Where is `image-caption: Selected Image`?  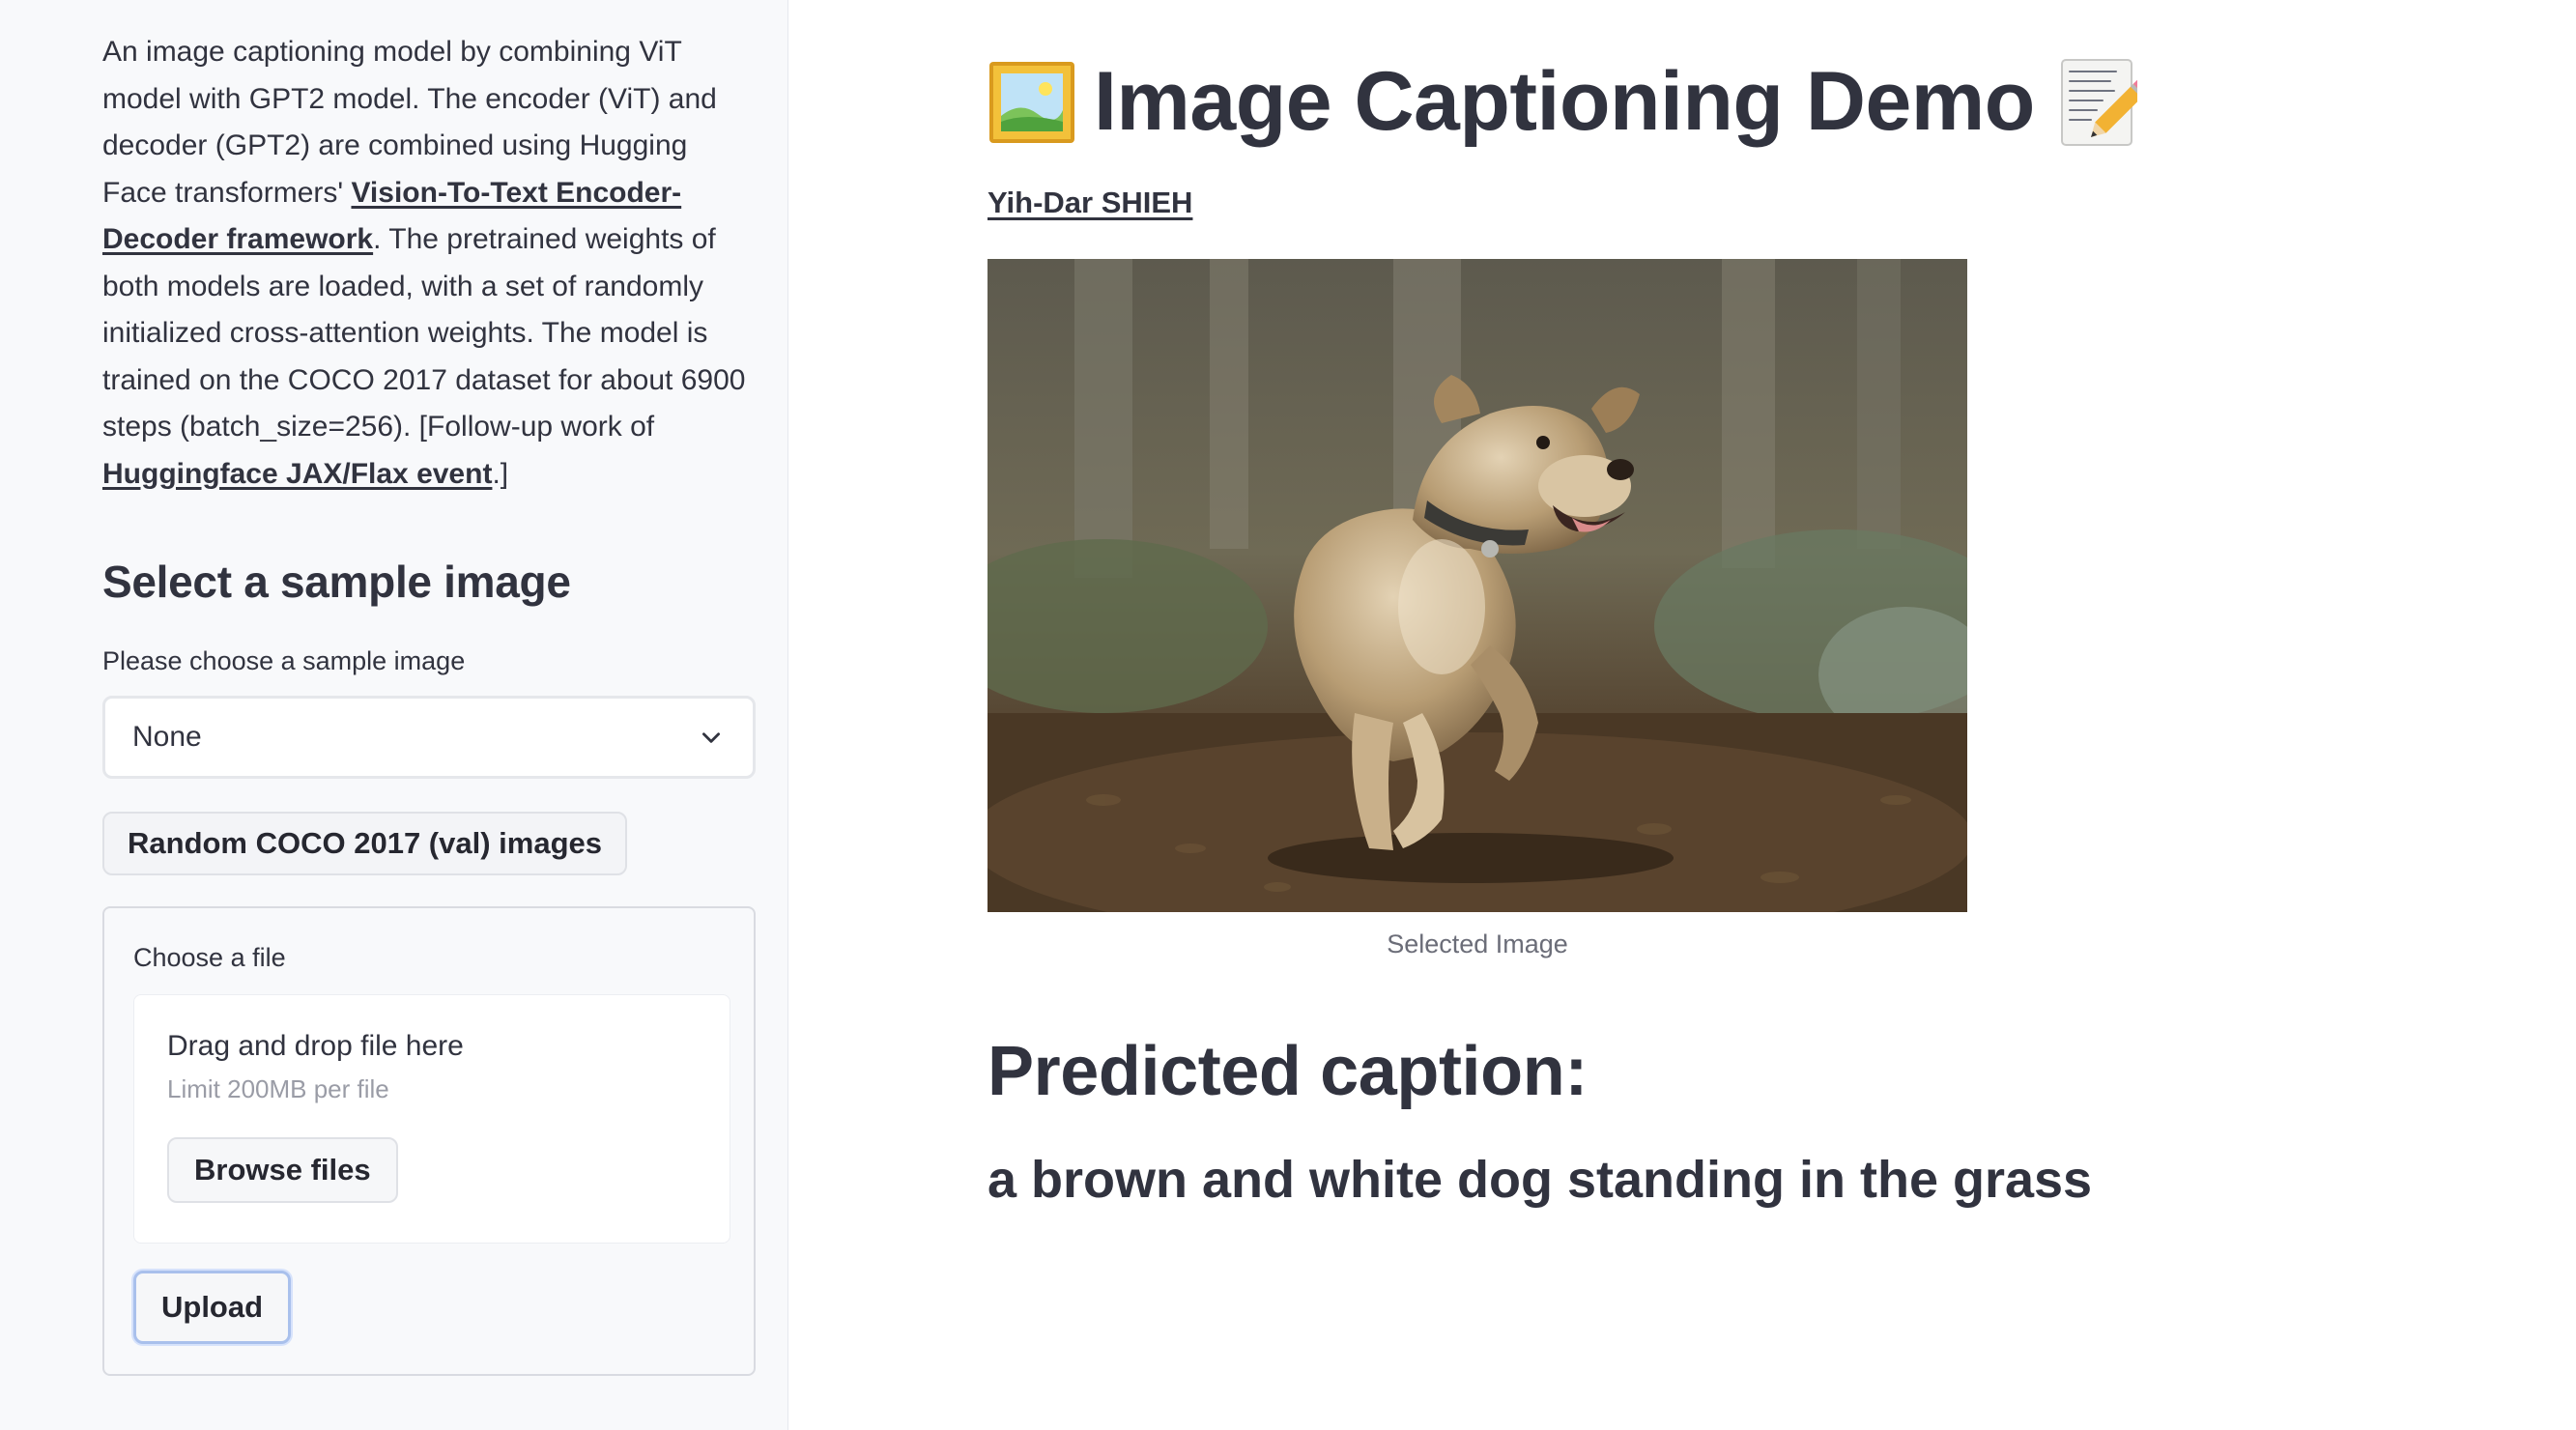 image-caption: Selected Image is located at coordinates (1478, 944).